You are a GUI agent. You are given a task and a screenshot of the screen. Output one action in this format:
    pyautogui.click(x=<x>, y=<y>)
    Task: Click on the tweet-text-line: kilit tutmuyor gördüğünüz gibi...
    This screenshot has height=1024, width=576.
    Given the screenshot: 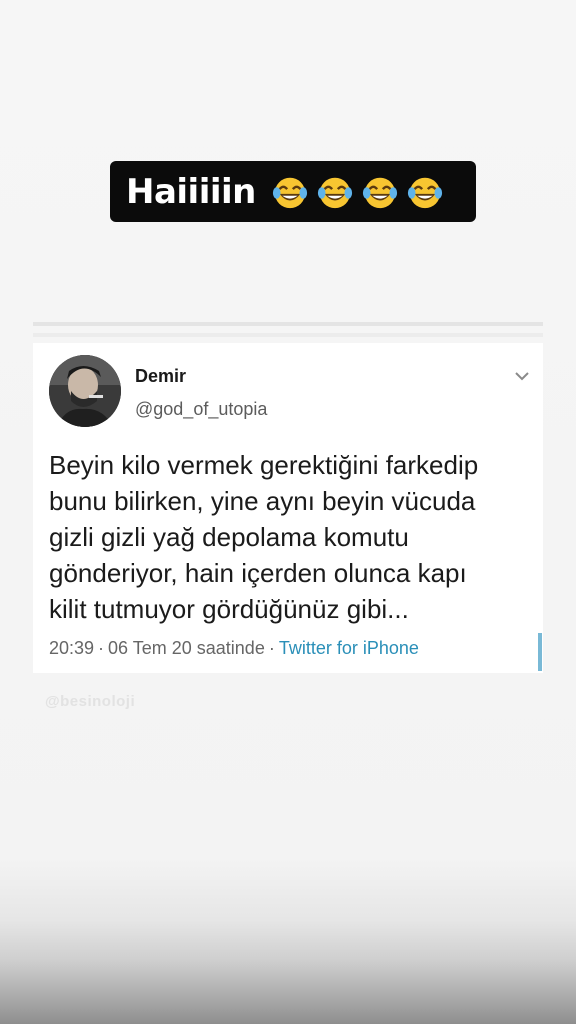 What is the action you would take?
    pyautogui.click(x=229, y=609)
    